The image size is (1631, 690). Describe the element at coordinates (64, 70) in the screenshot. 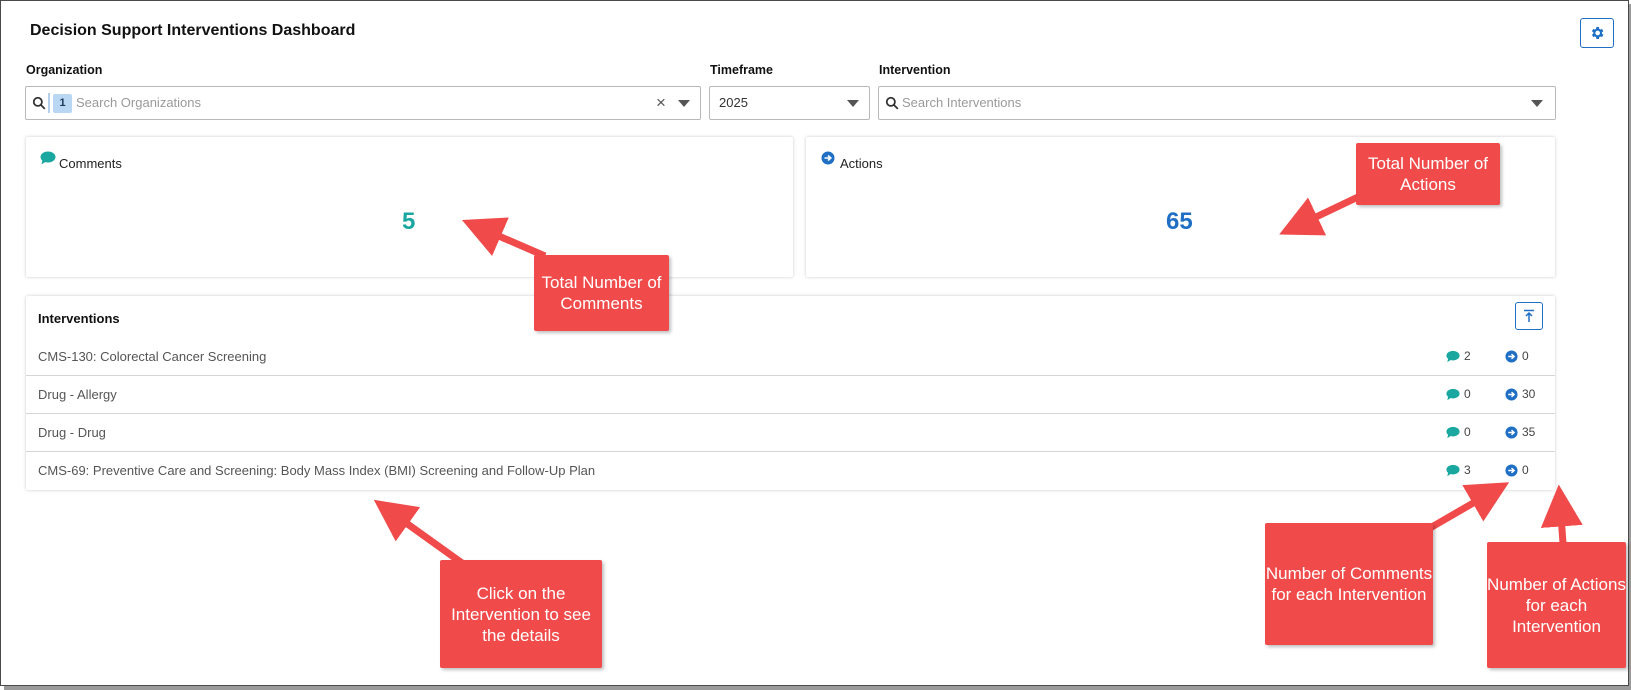

I see `organization-label: Organization` at that location.